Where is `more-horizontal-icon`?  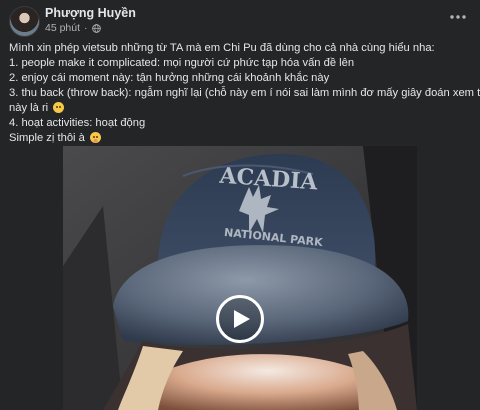 more-horizontal-icon is located at coordinates (458, 17).